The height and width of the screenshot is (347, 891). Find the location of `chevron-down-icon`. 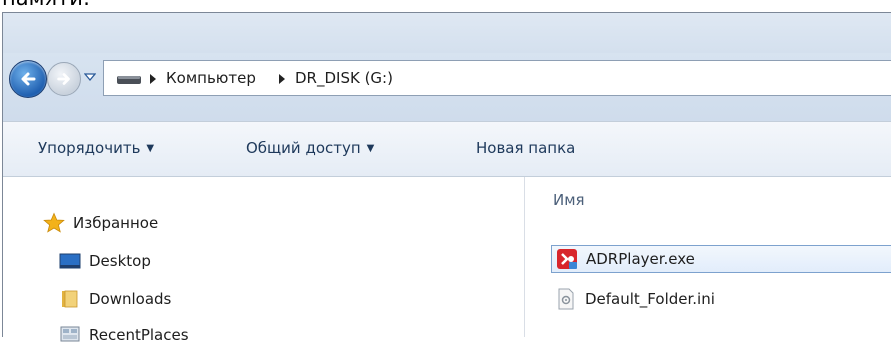

chevron-down-icon is located at coordinates (90, 77).